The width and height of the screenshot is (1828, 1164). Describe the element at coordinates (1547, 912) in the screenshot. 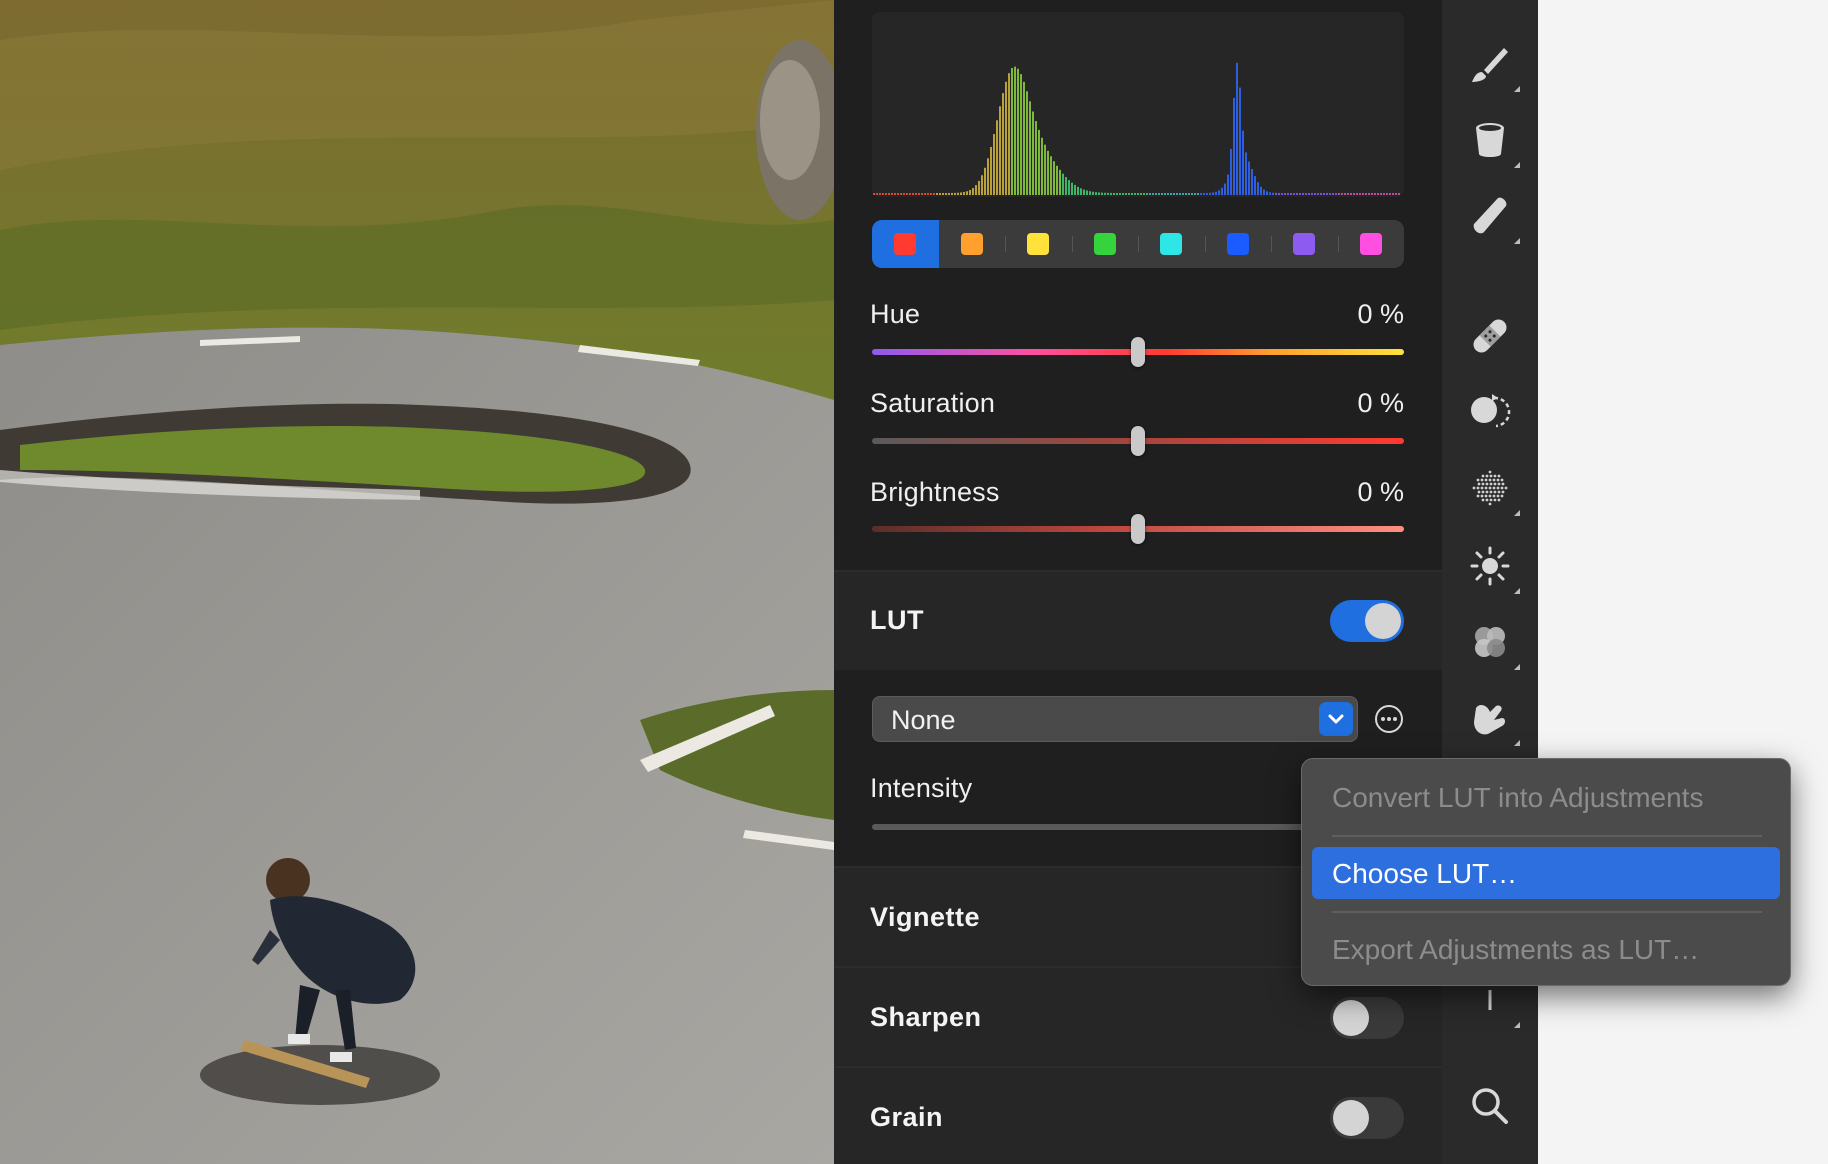

I see `menu-separator` at that location.